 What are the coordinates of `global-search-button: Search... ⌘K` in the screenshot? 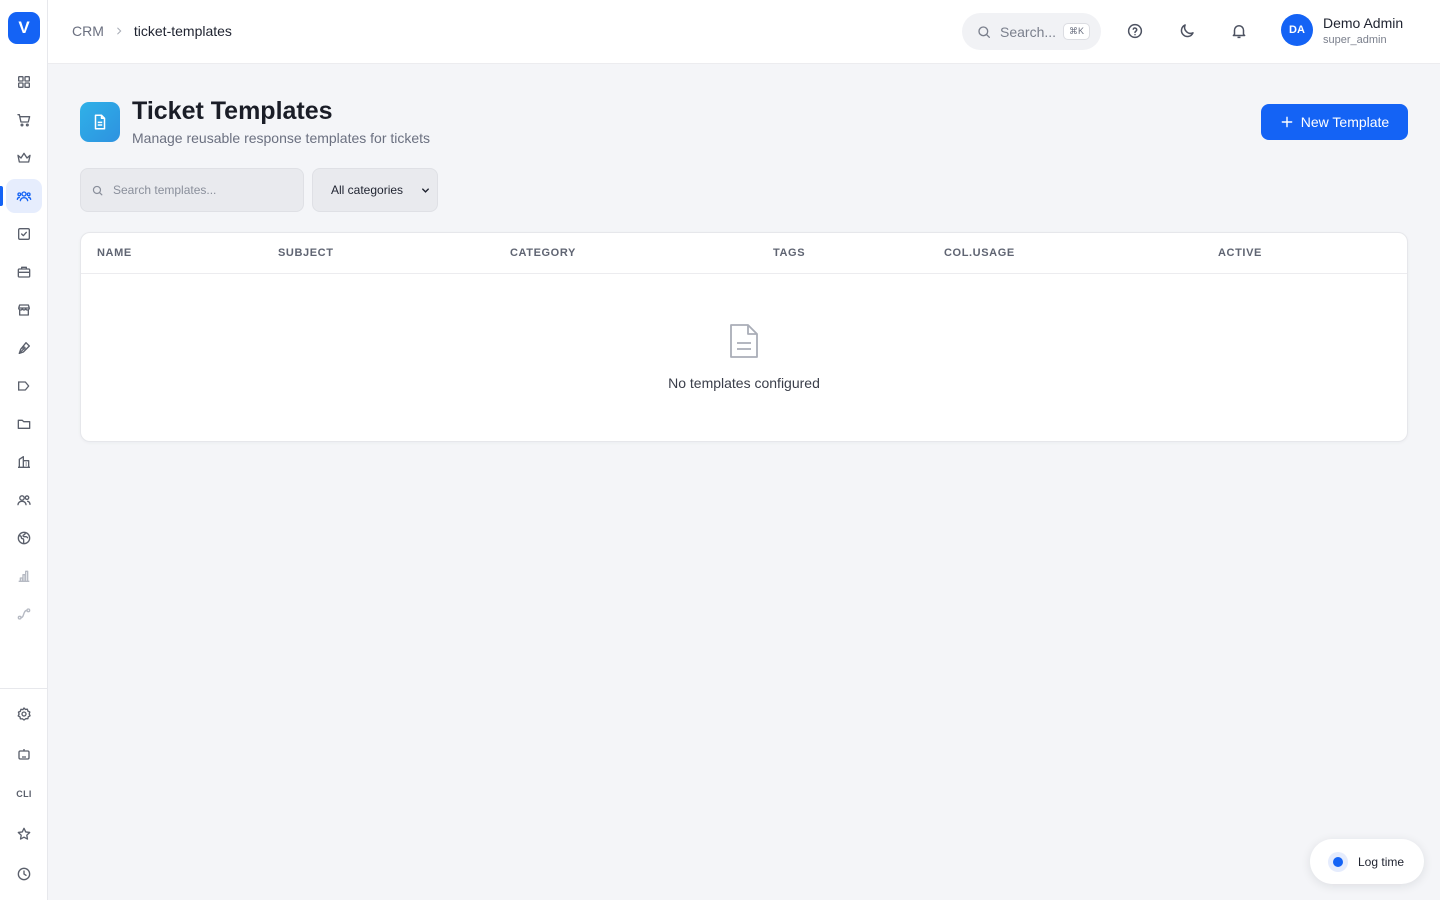 It's located at (1031, 31).